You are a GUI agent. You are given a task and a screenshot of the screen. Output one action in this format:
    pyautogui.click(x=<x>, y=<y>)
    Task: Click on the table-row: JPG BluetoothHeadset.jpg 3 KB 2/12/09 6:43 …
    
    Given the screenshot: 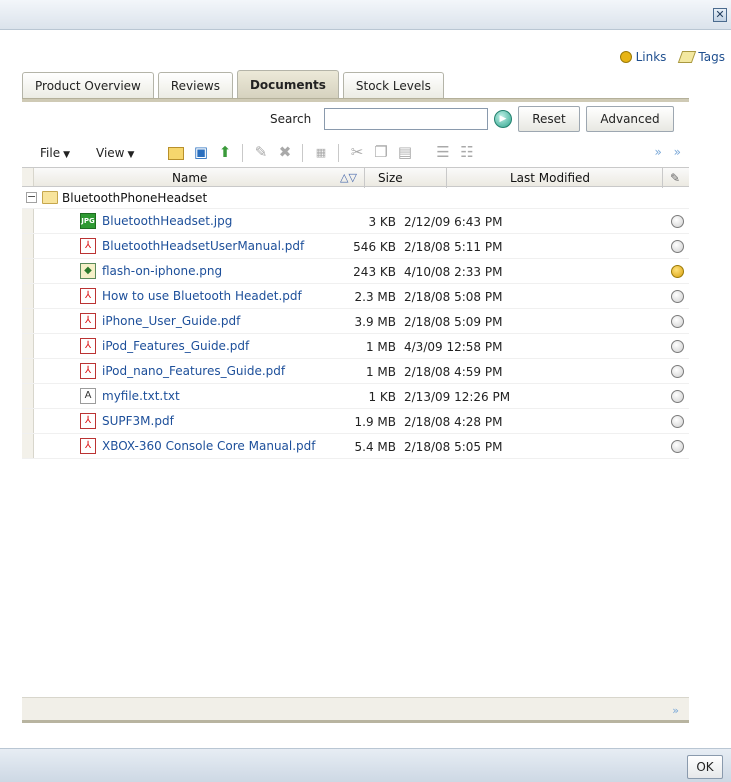 What is the action you would take?
    pyautogui.click(x=355, y=221)
    